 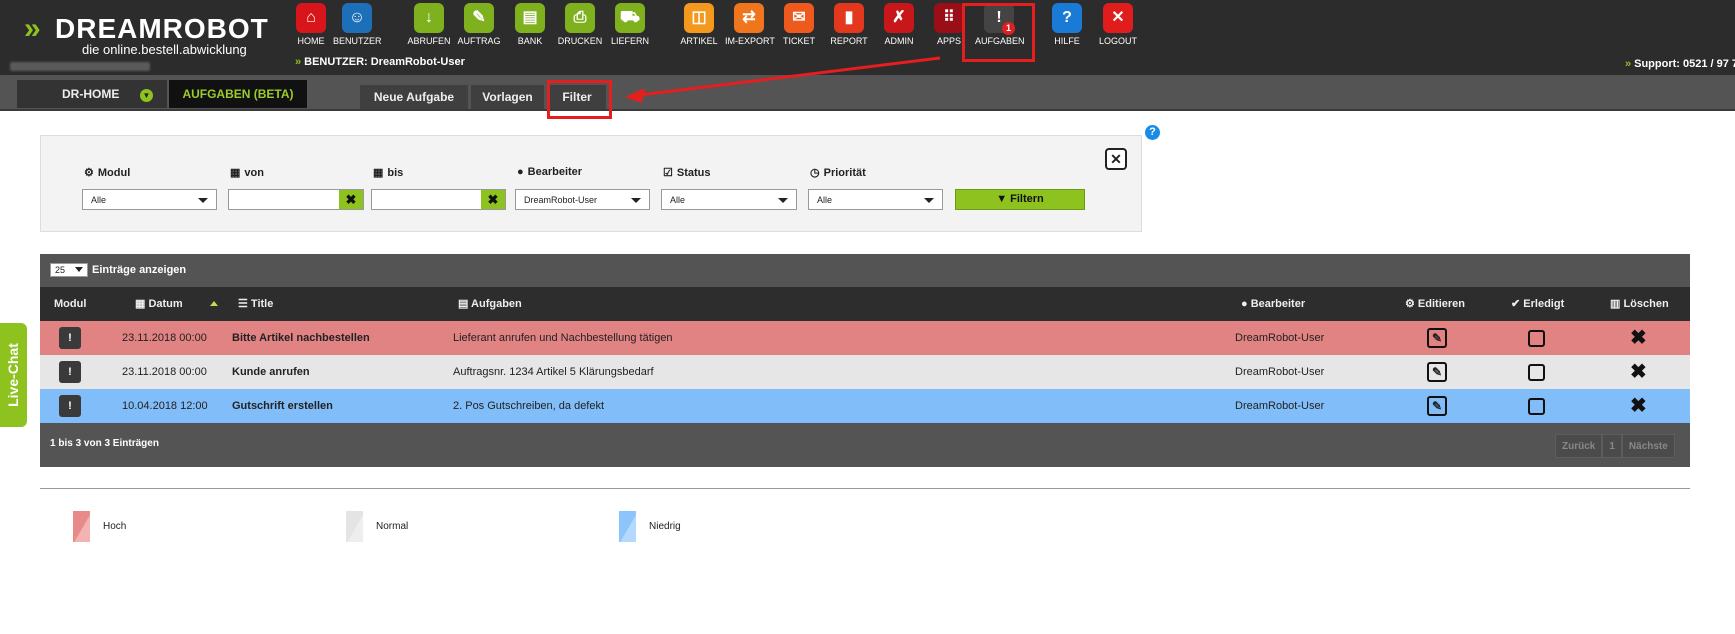 I want to click on column-aufgaben: ▤ Aufgaben, so click(x=490, y=304).